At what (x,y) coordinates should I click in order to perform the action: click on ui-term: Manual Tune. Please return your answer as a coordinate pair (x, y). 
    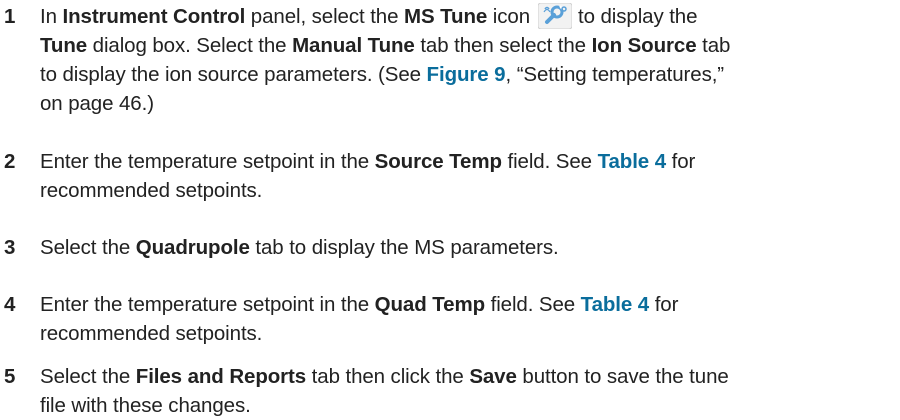
    Looking at the image, I should click on (353, 45).